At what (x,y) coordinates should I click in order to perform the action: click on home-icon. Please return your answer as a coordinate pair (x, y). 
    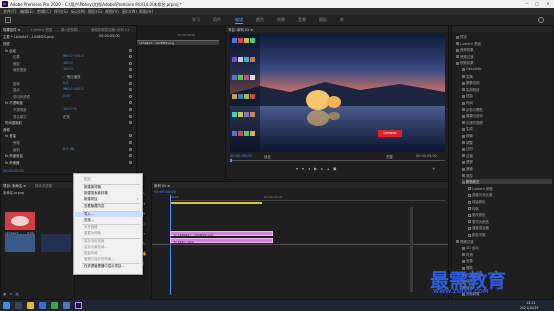
    Looking at the image, I should click on (8, 20).